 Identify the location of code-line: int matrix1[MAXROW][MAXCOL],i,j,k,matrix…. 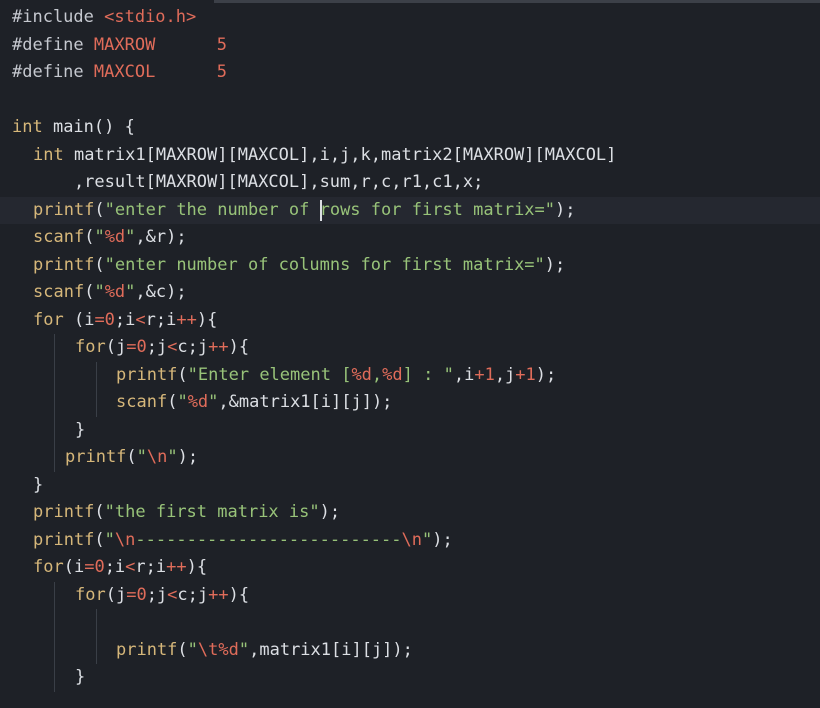
(410, 156).